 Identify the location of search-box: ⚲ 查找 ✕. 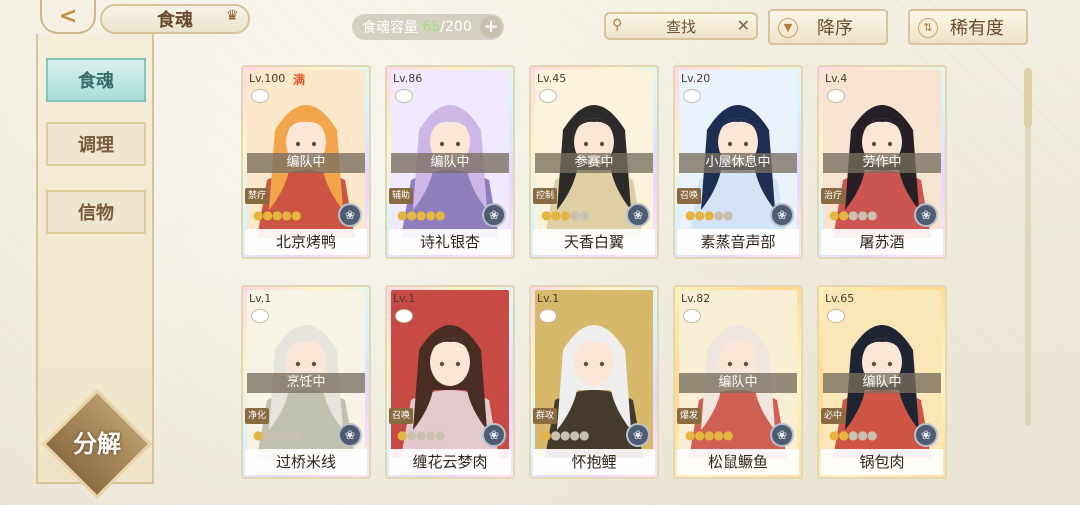
(681, 26).